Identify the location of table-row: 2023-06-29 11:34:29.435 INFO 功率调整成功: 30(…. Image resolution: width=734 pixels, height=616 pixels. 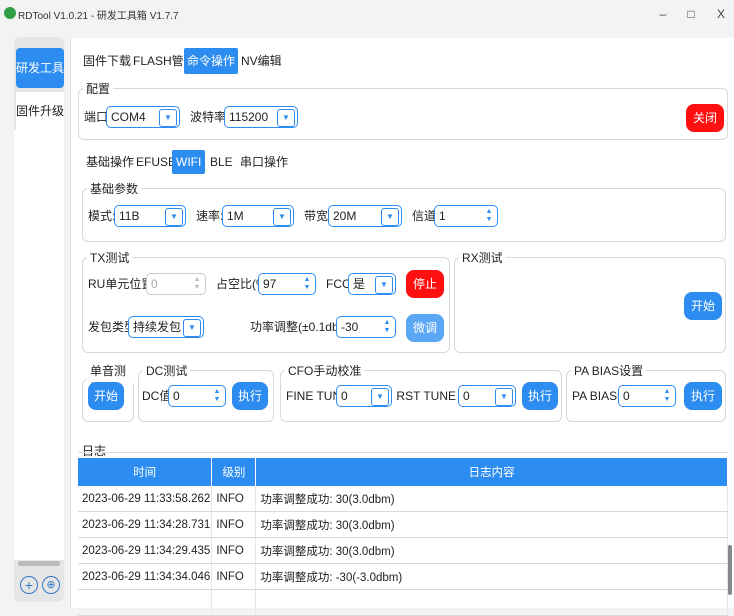
(403, 550).